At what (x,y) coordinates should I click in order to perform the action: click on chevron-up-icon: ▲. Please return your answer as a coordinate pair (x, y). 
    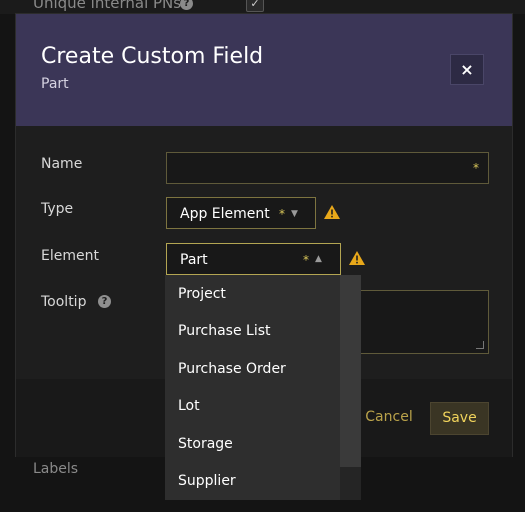
    Looking at the image, I should click on (318, 259).